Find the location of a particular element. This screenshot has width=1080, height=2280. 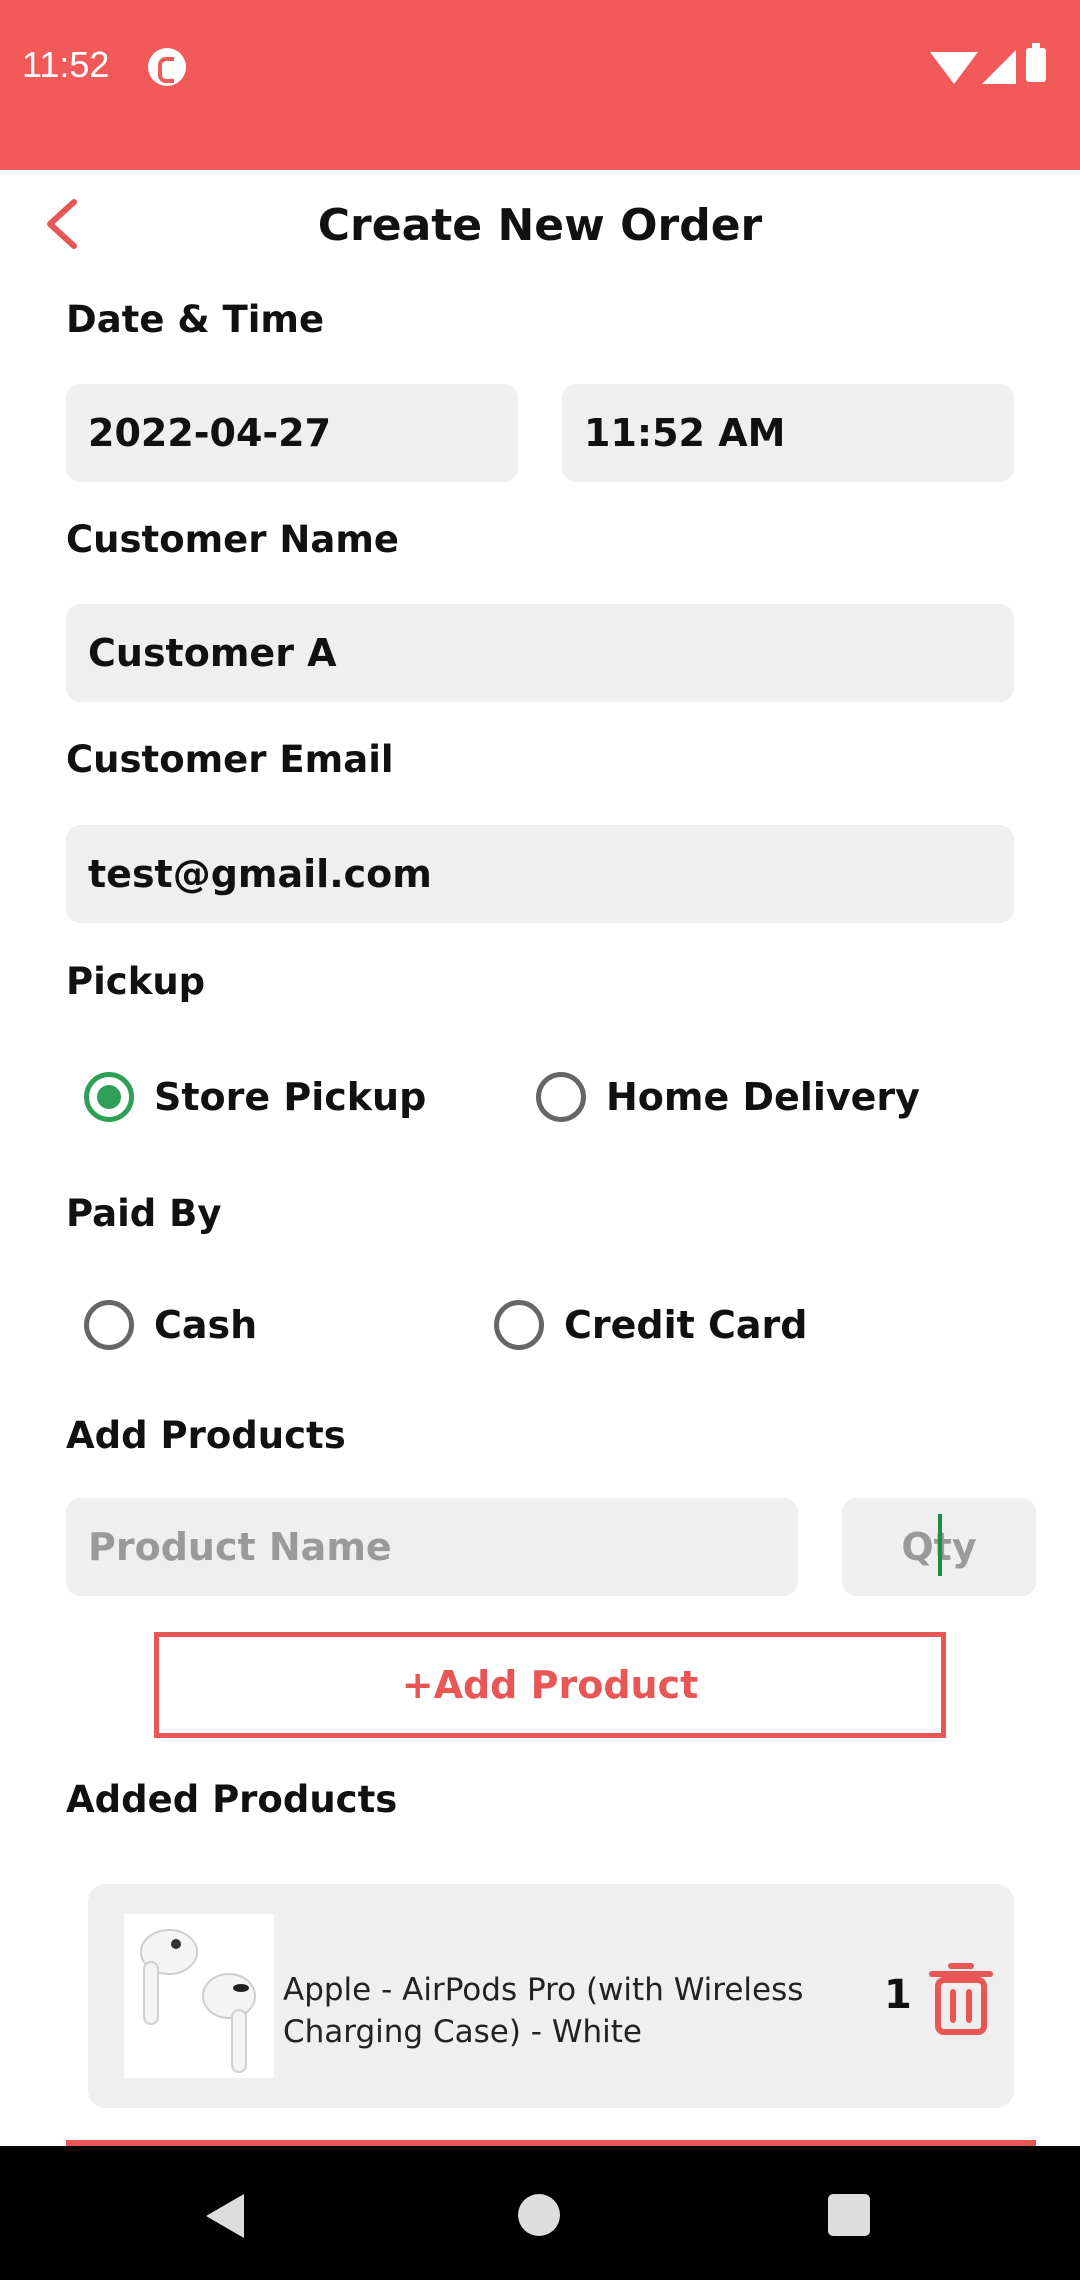

nav-back-icon is located at coordinates (225, 2216).